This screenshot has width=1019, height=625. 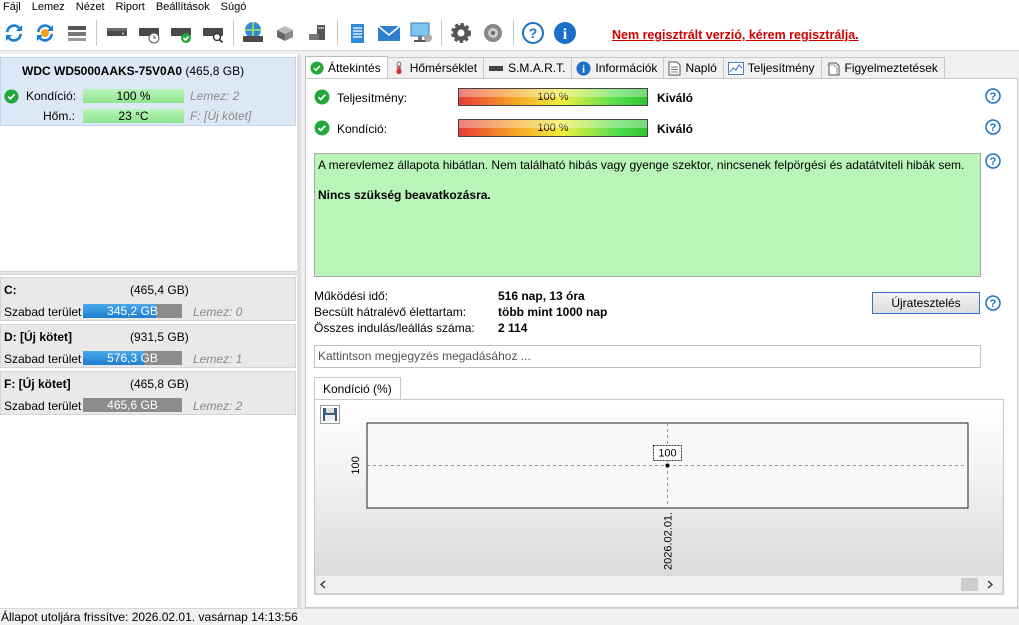 What do you see at coordinates (537, 68) in the screenshot?
I see `tab-label: S.M.A.R.T.` at bounding box center [537, 68].